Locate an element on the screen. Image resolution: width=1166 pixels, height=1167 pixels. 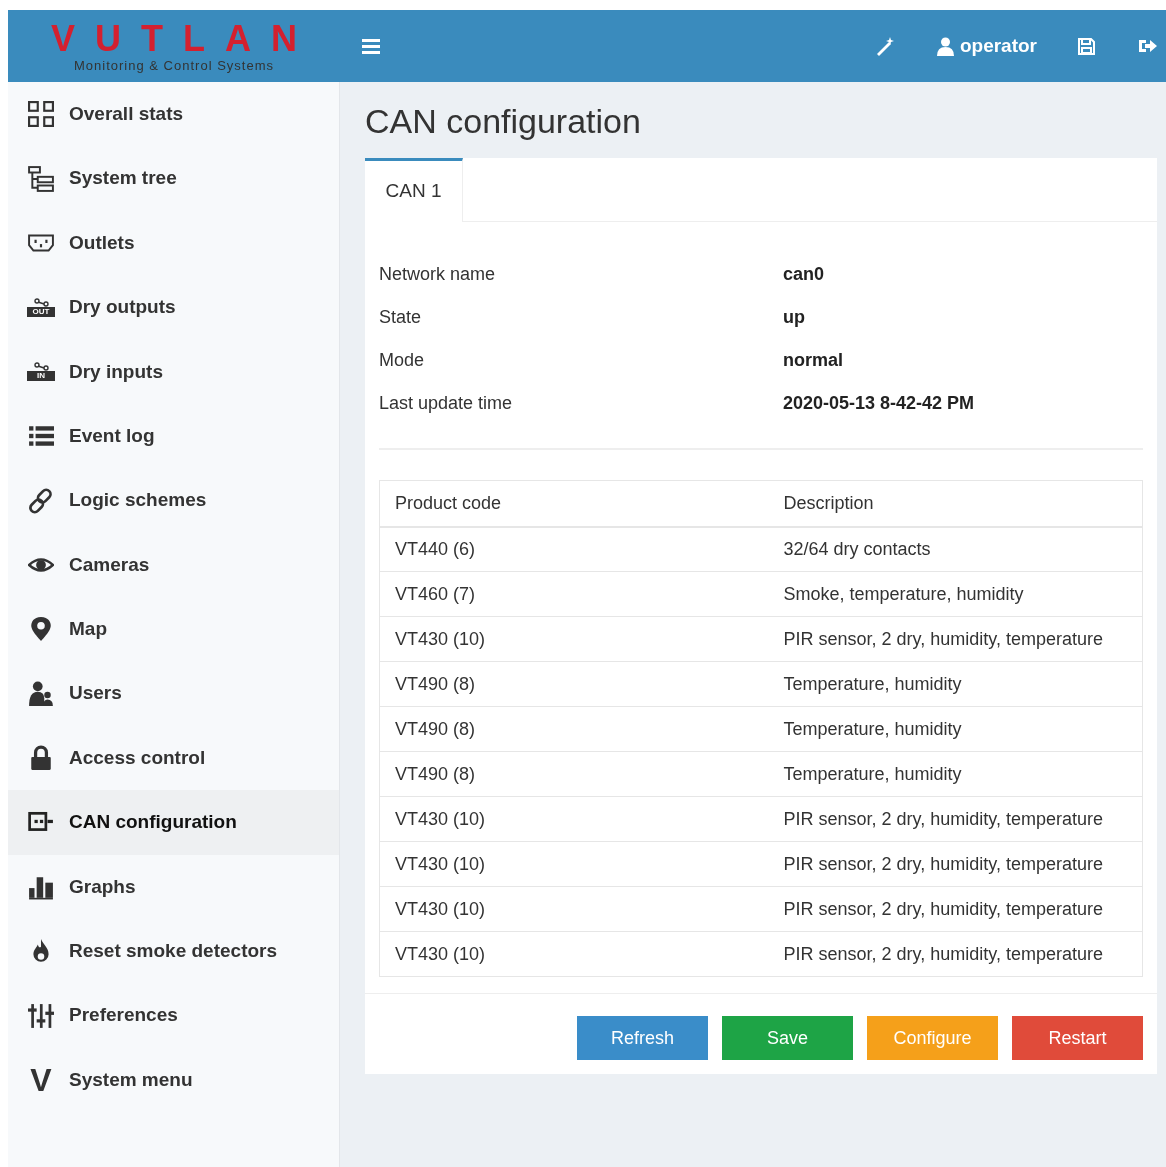
sidebar-item: Reset smoke detectors is located at coordinates (173, 951).